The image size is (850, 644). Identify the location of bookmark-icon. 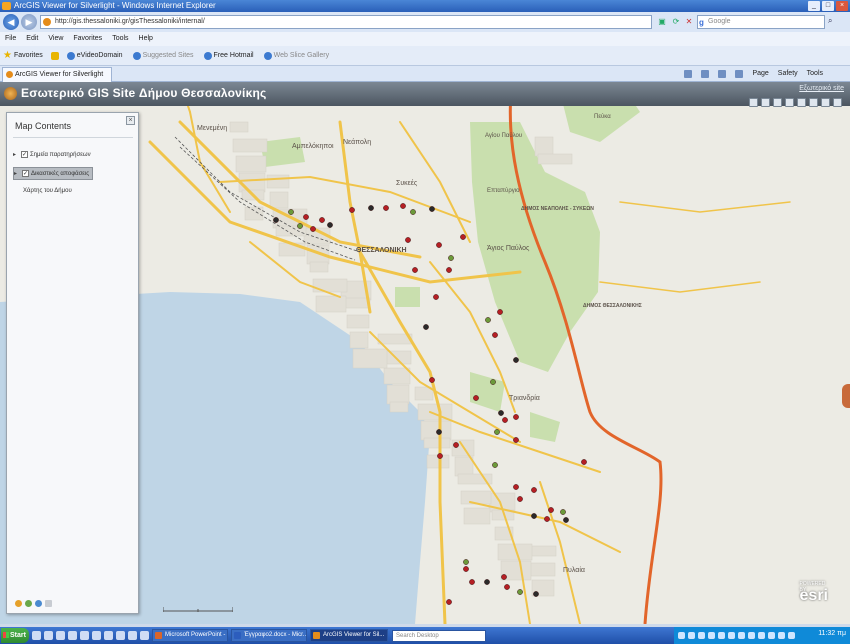
(837, 102).